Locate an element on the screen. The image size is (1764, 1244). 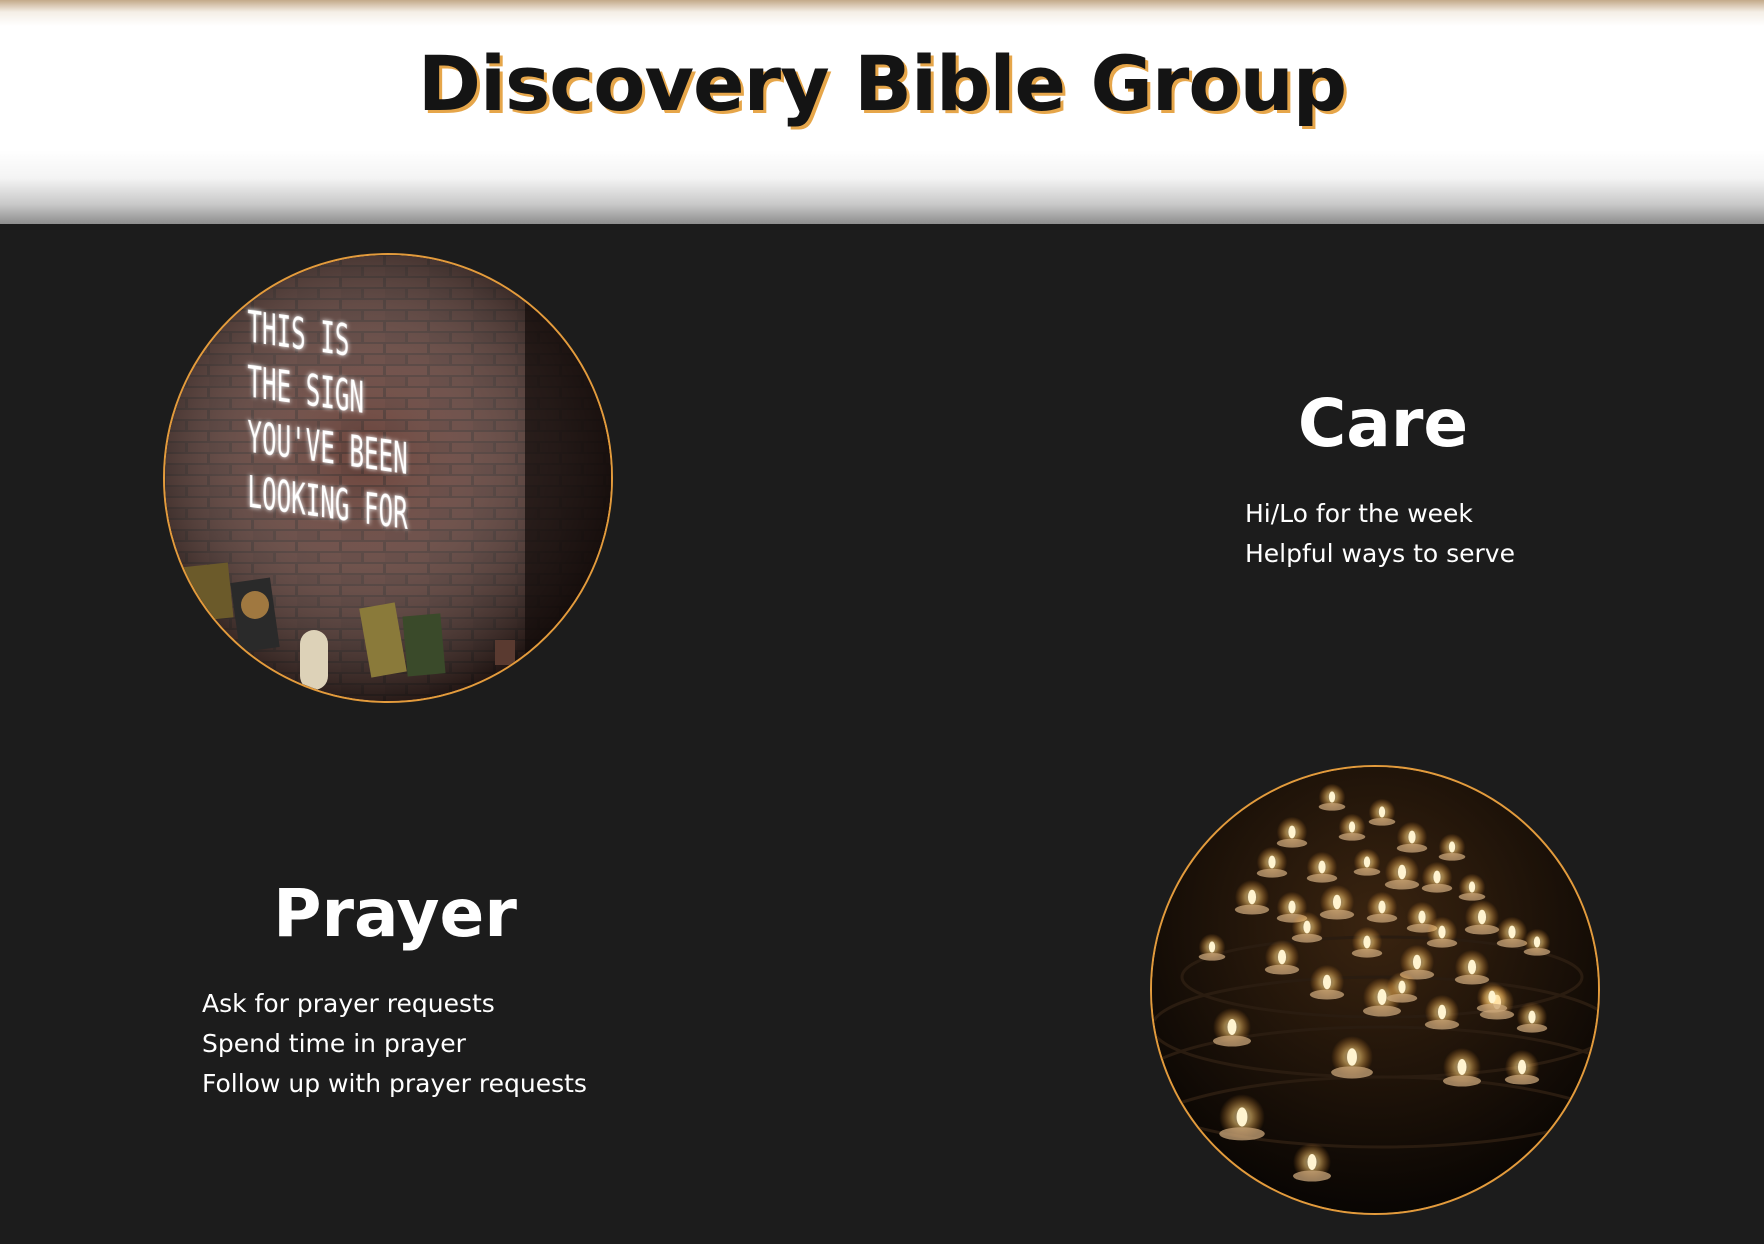
candles-photo is located at coordinates (1375, 990).